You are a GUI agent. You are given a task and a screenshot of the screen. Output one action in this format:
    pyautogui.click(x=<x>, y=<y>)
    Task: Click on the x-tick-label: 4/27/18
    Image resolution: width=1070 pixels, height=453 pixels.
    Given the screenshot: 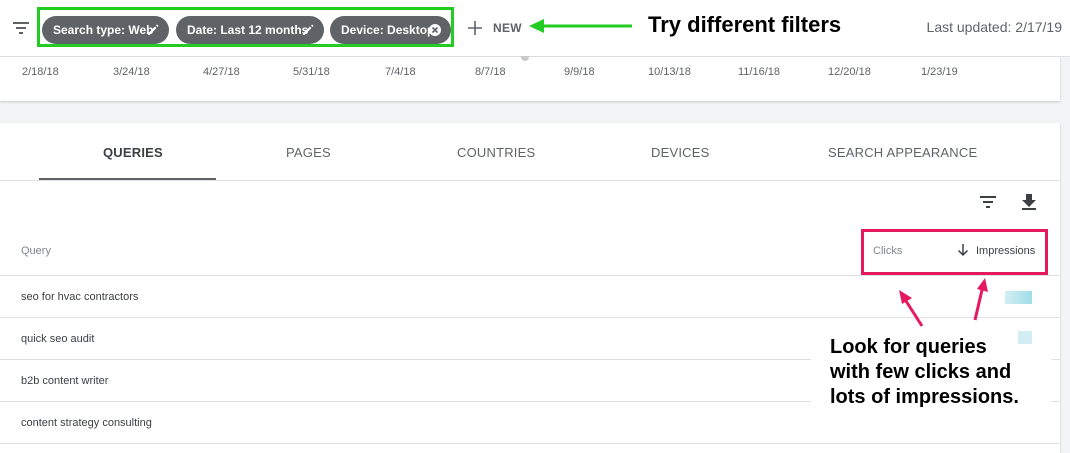 What is the action you would take?
    pyautogui.click(x=221, y=72)
    